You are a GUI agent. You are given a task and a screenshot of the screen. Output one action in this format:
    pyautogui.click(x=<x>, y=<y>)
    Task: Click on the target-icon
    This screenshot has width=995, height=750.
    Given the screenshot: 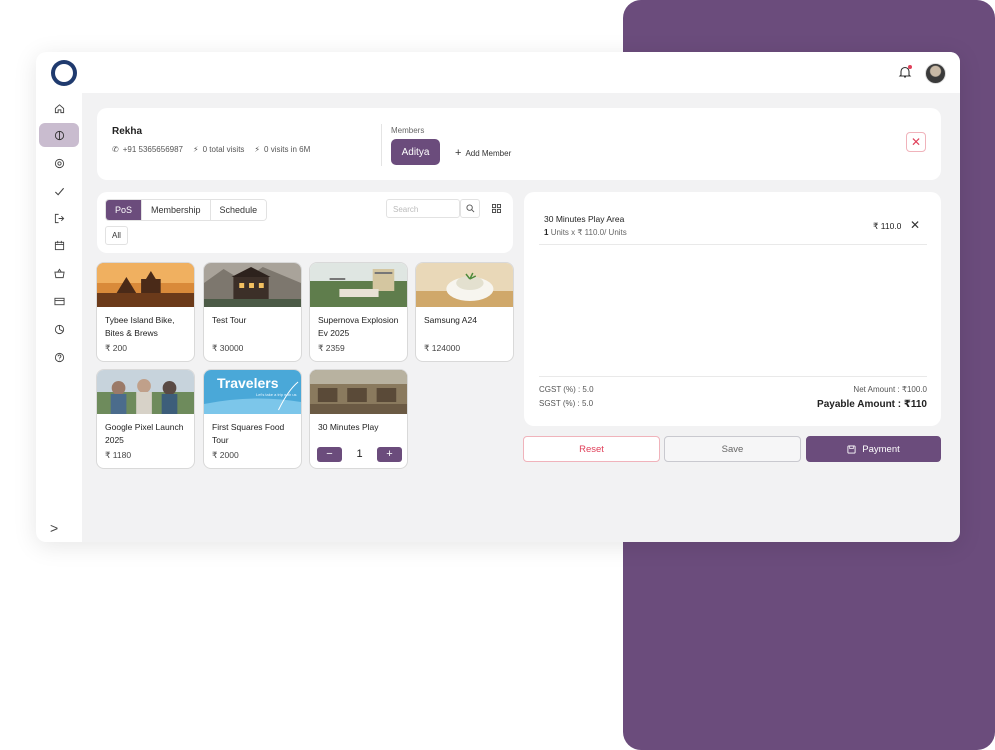 What is the action you would take?
    pyautogui.click(x=59, y=163)
    